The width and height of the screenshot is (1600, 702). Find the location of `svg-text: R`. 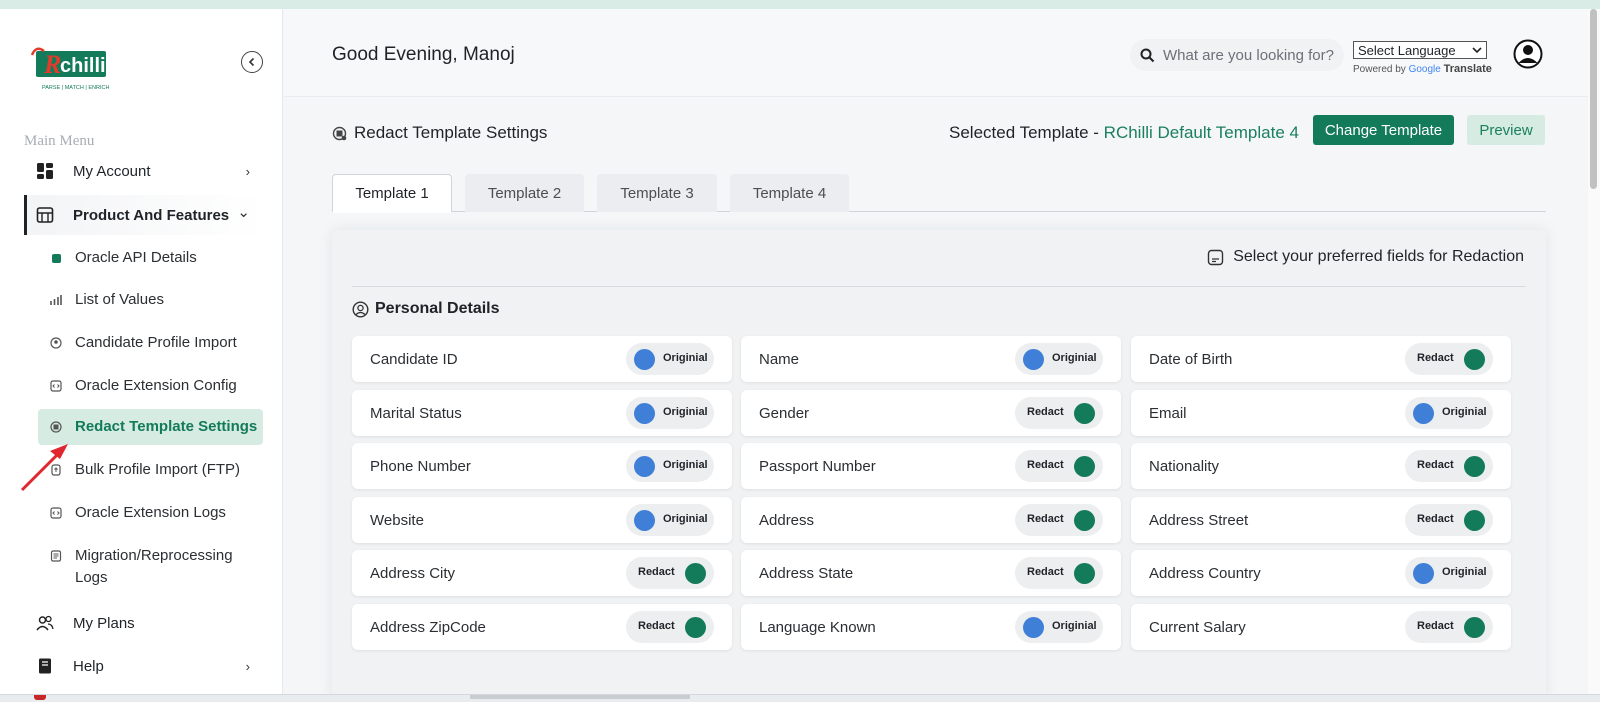

svg-text: R is located at coordinates (52, 64).